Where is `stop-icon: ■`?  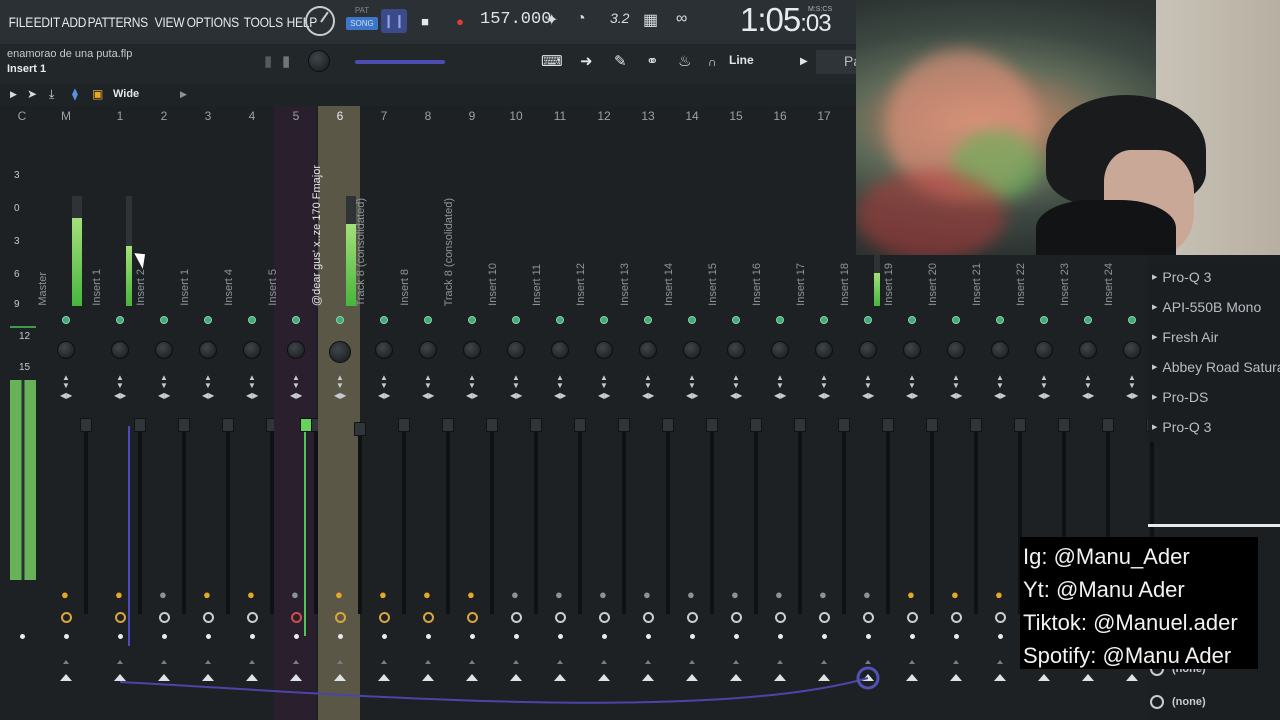 stop-icon: ■ is located at coordinates (425, 21).